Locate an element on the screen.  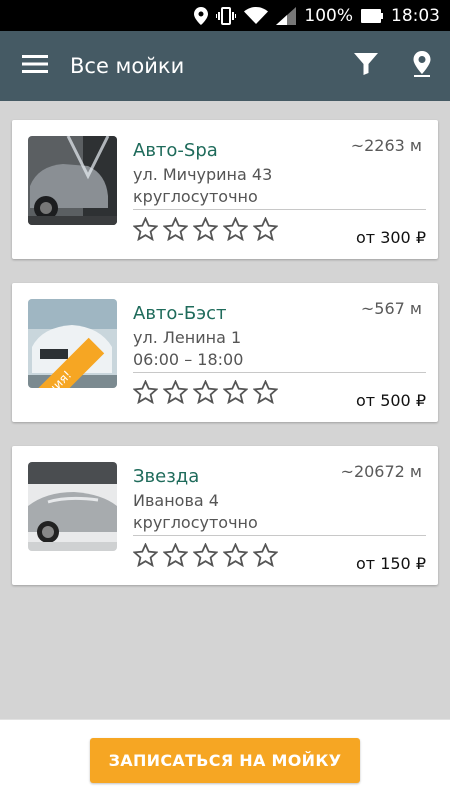
map-button is located at coordinates (422, 66).